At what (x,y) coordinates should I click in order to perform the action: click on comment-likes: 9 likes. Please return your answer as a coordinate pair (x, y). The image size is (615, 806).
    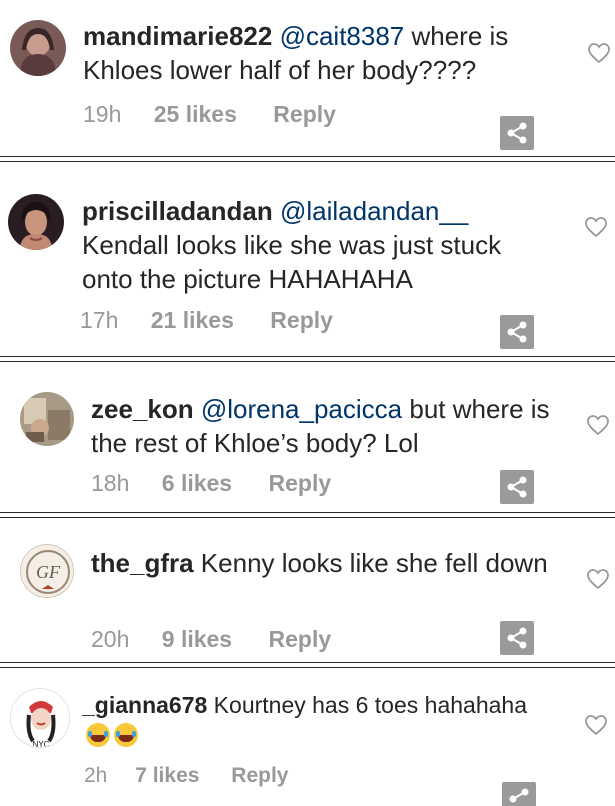
    Looking at the image, I should click on (197, 639).